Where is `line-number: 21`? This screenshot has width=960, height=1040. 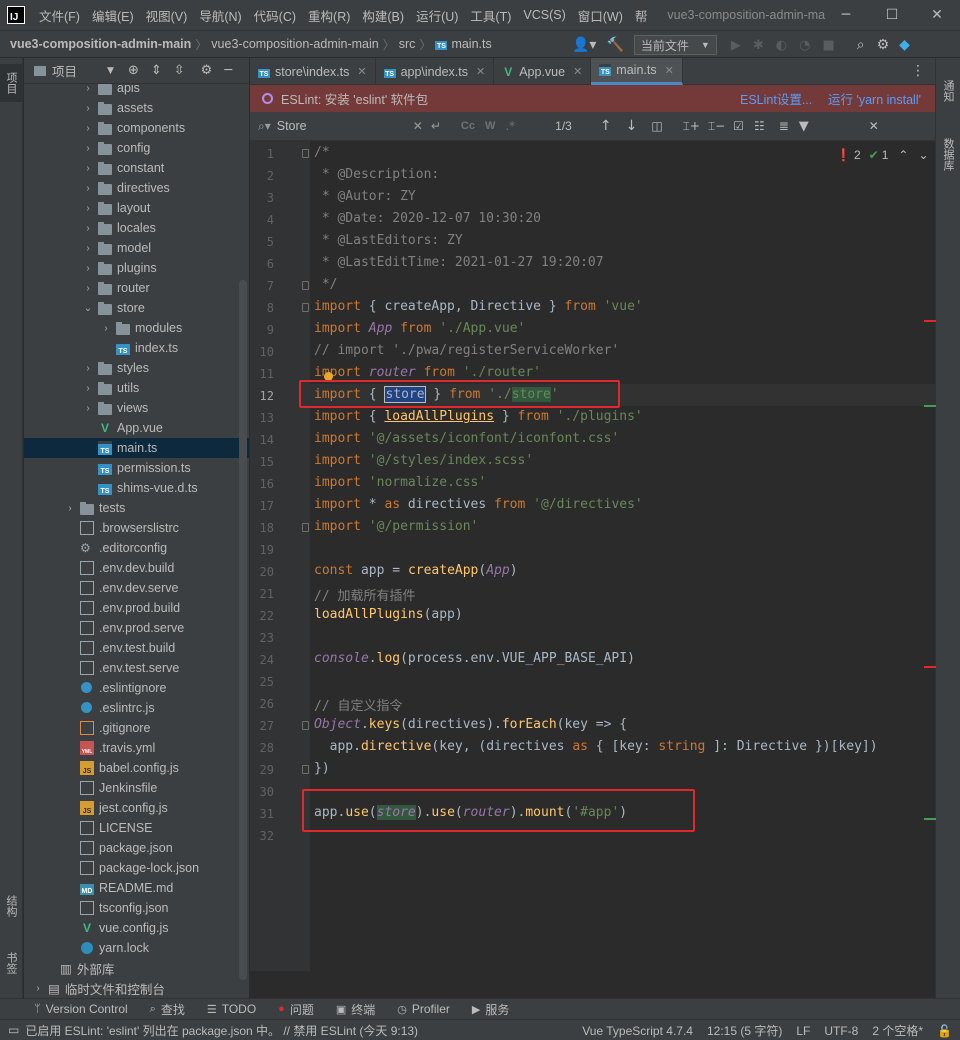
line-number: 21 is located at coordinates (262, 594).